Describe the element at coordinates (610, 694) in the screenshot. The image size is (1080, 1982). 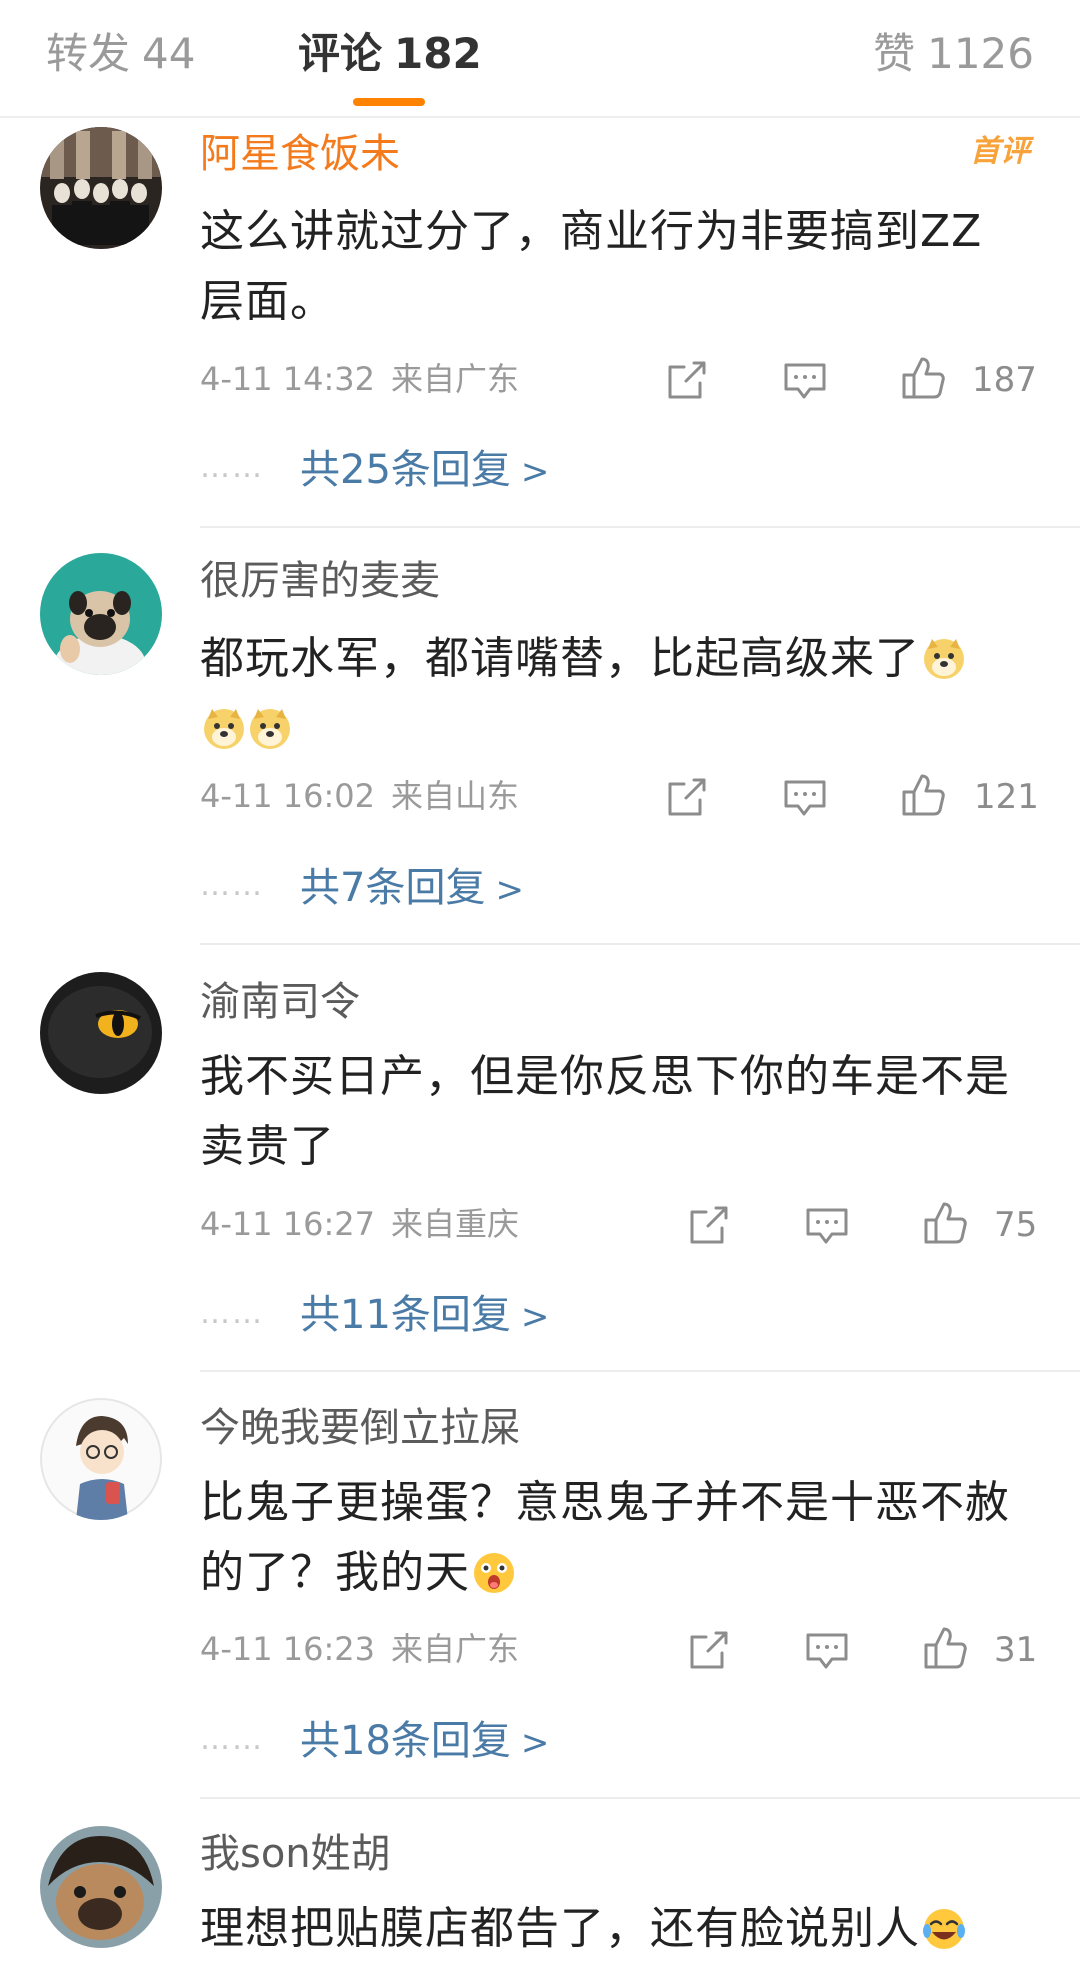
I see `comment-text: 都玩水军，都请嘴替，比起高级来了` at that location.